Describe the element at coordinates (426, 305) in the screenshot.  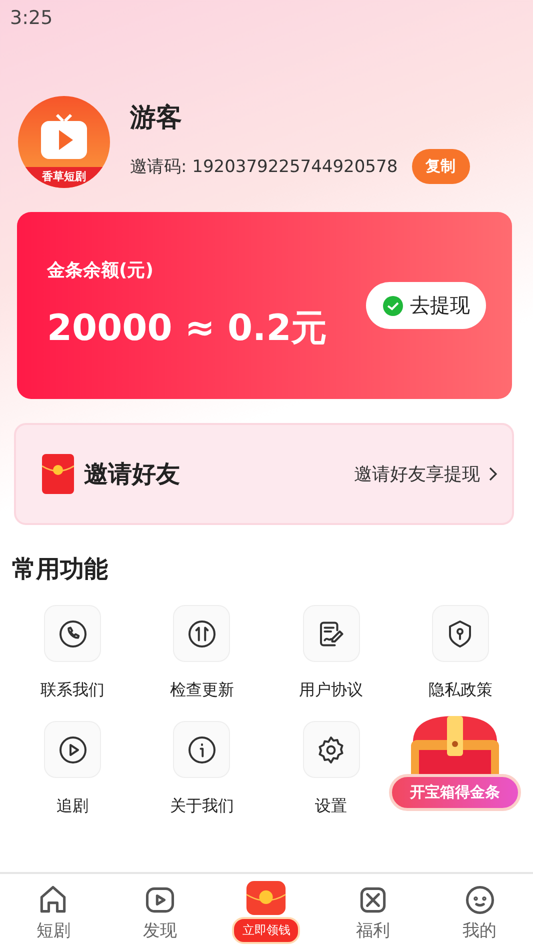
I see `withdraw-button: 去提现` at that location.